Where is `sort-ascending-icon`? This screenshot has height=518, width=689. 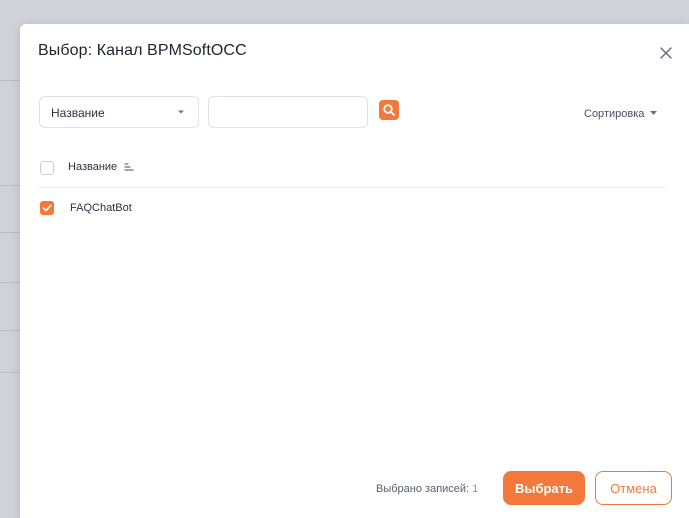
sort-ascending-icon is located at coordinates (129, 167).